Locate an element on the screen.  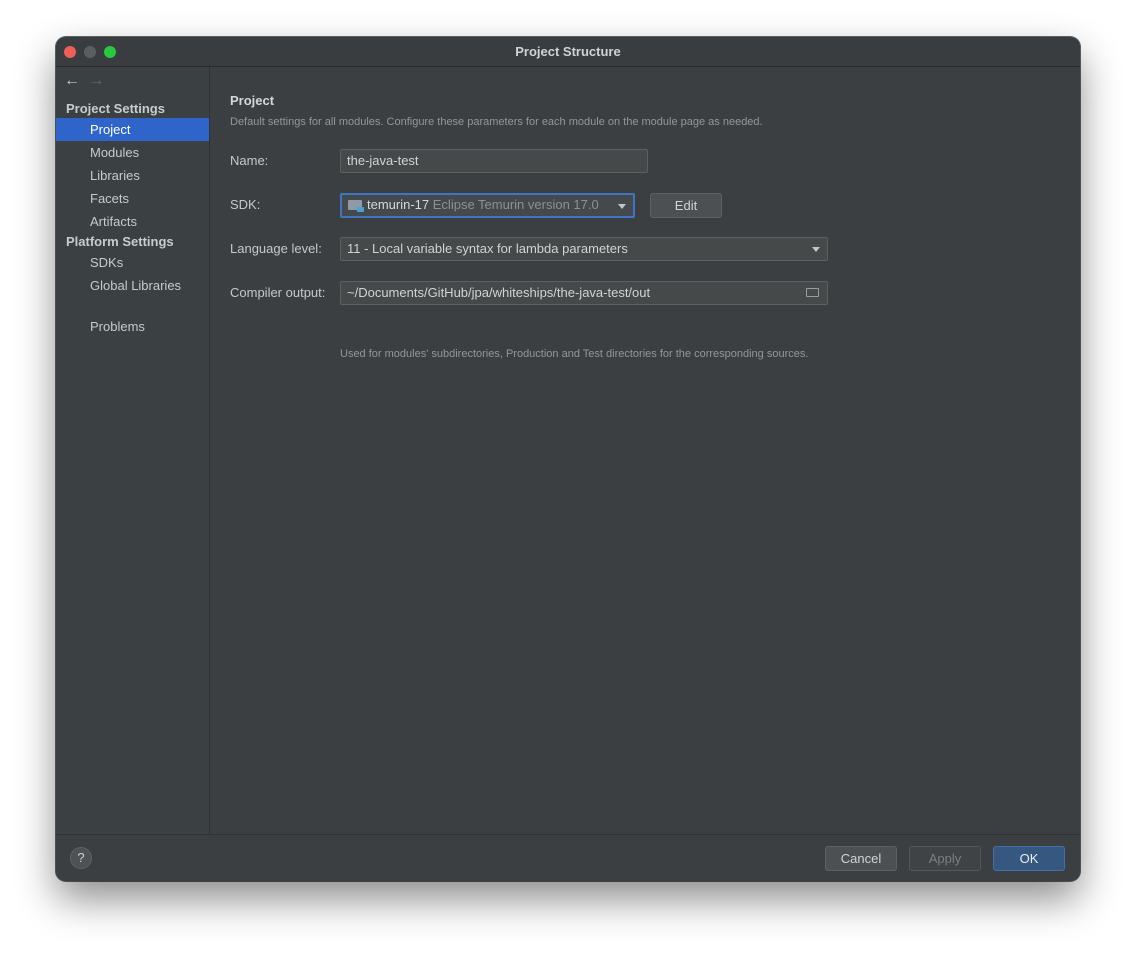
compiler-output-label: Compiler output: is located at coordinates (278, 292).